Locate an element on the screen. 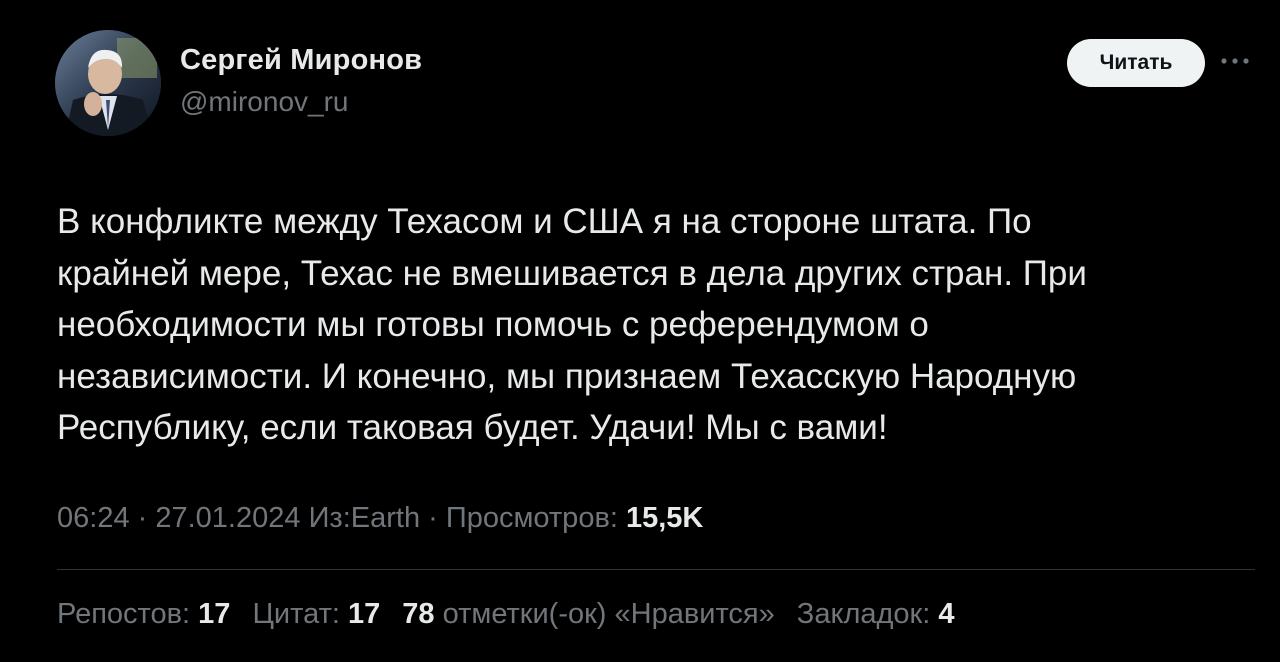  follow-button: Читать is located at coordinates (1136, 63).